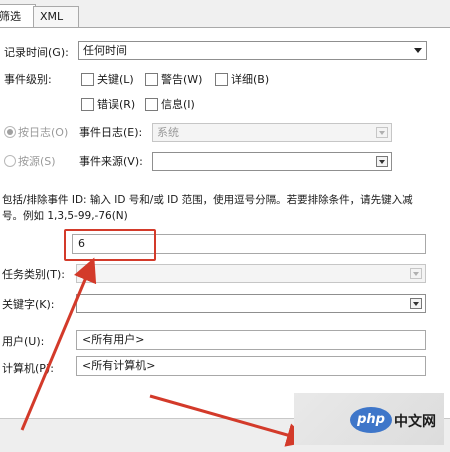 The width and height of the screenshot is (450, 452). I want to click on arrow-to-event-id, so click(58, 344).